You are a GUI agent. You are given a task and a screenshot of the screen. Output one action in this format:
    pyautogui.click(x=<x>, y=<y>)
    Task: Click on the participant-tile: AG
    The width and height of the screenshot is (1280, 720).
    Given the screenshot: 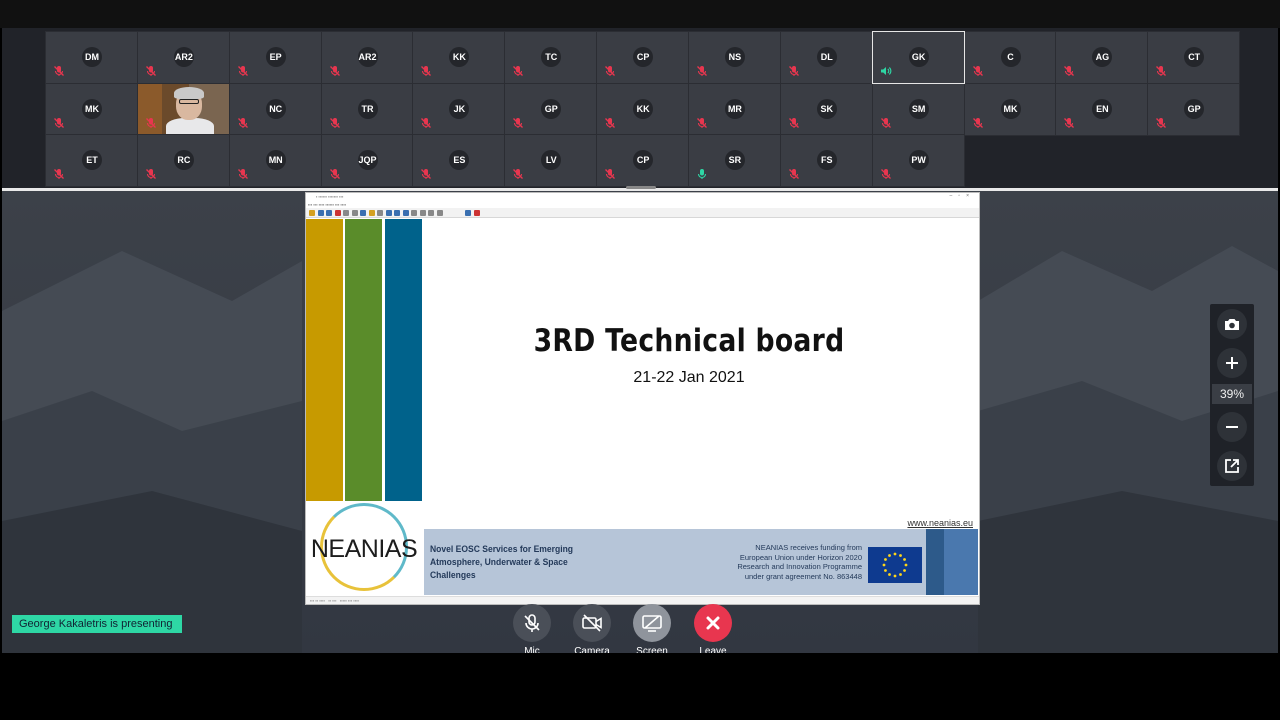 What is the action you would take?
    pyautogui.click(x=1102, y=57)
    